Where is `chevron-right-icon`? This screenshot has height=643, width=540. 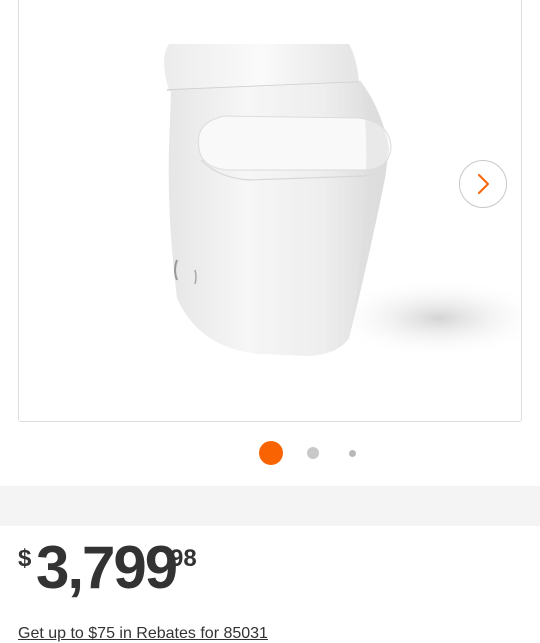 chevron-right-icon is located at coordinates (483, 184).